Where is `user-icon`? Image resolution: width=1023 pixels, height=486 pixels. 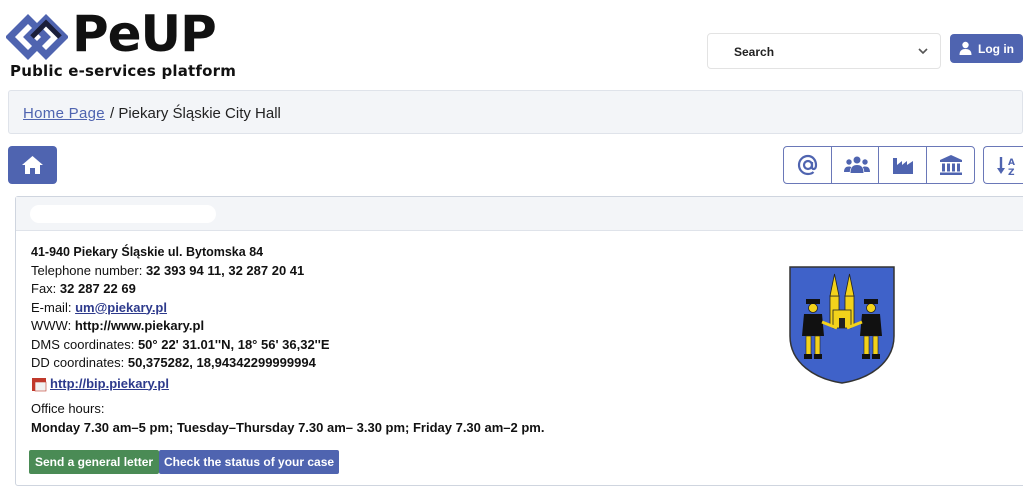
user-icon is located at coordinates (965, 48).